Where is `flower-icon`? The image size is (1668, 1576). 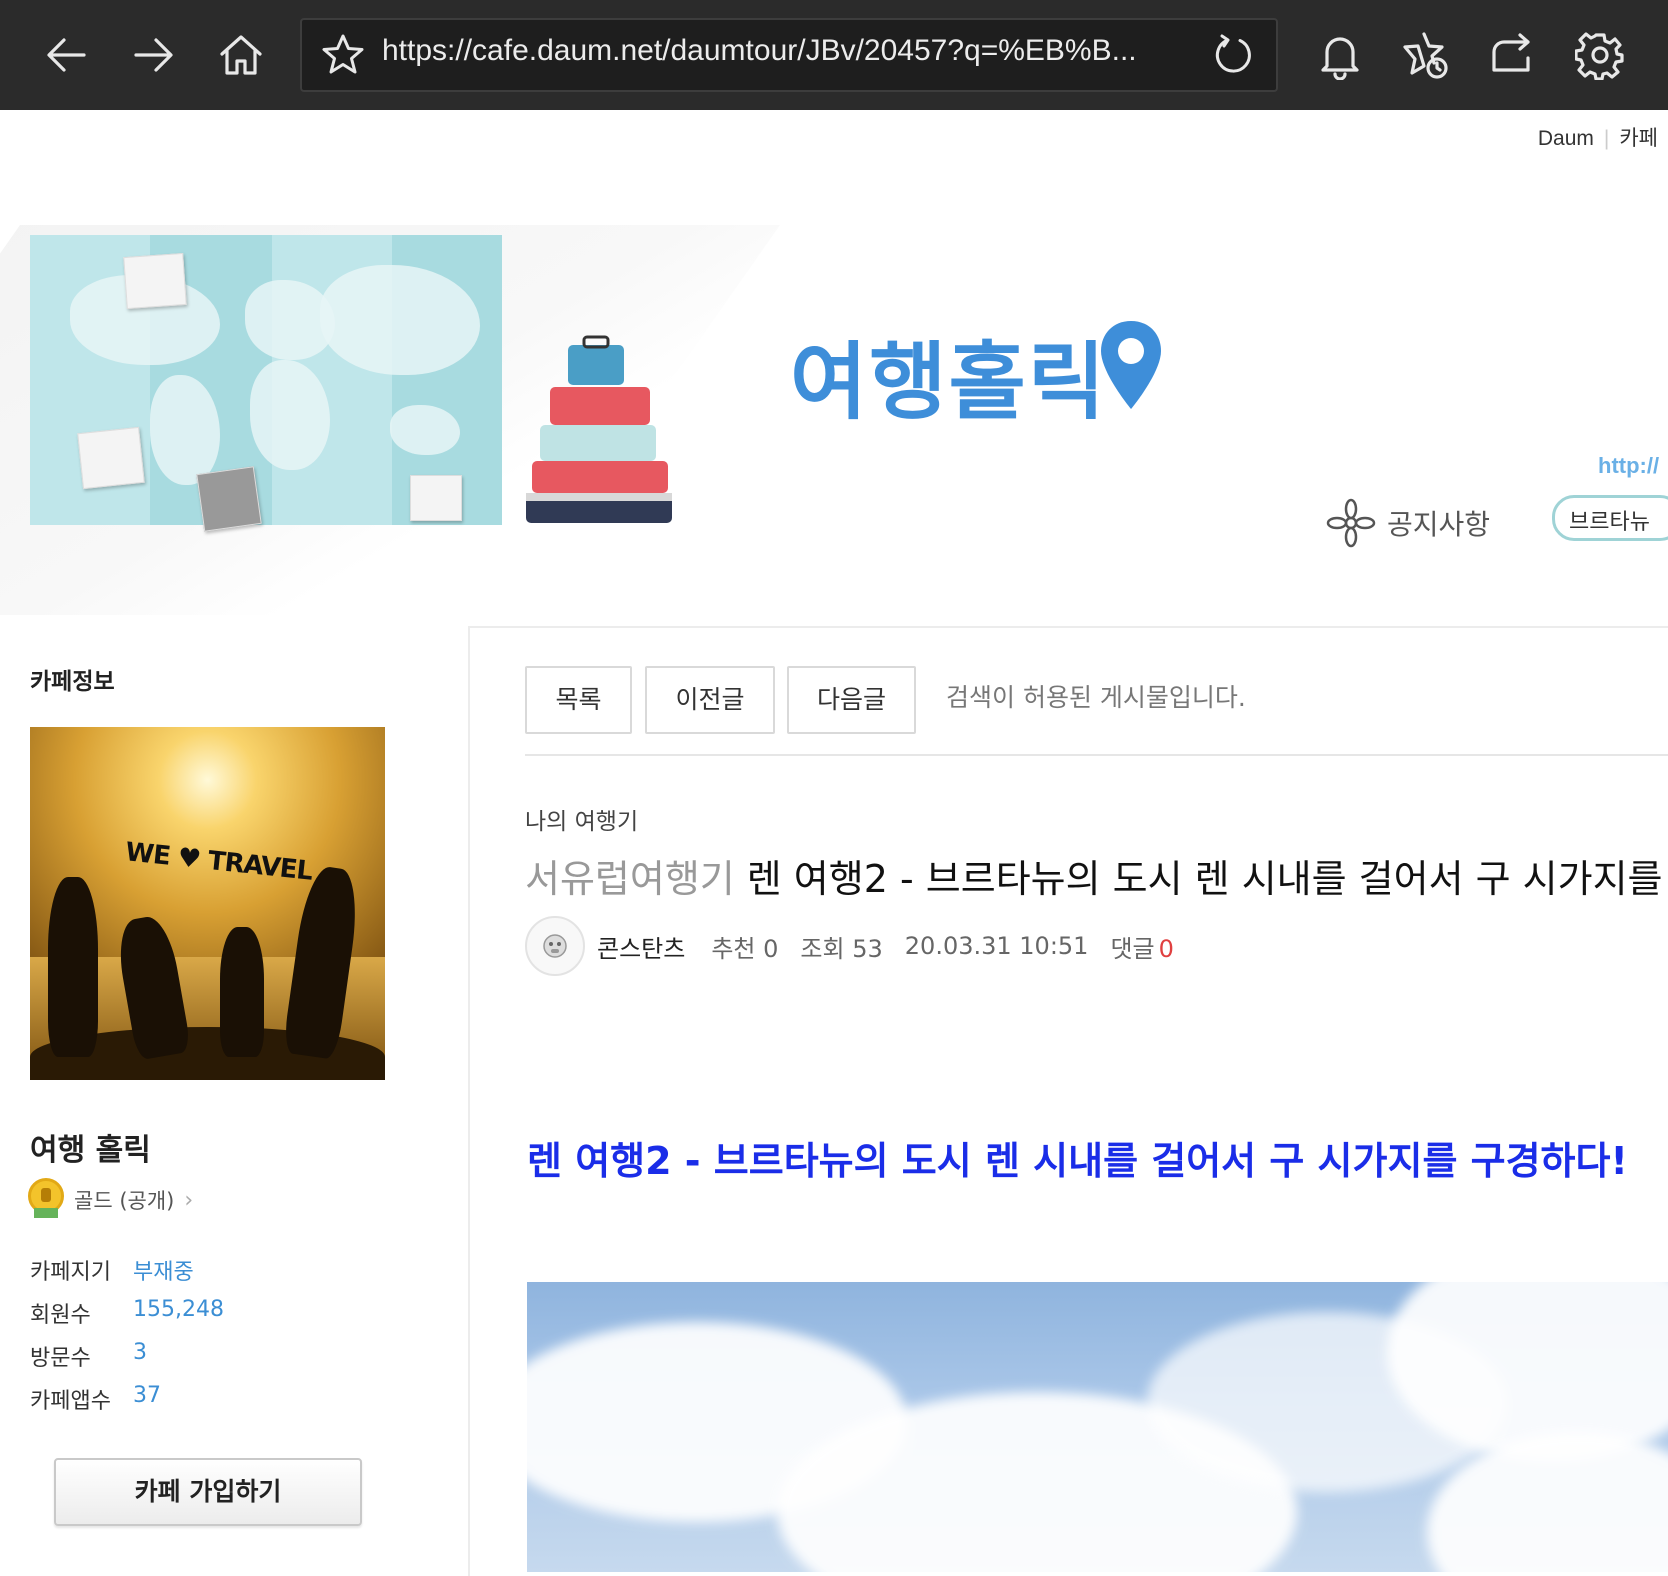 flower-icon is located at coordinates (1351, 523).